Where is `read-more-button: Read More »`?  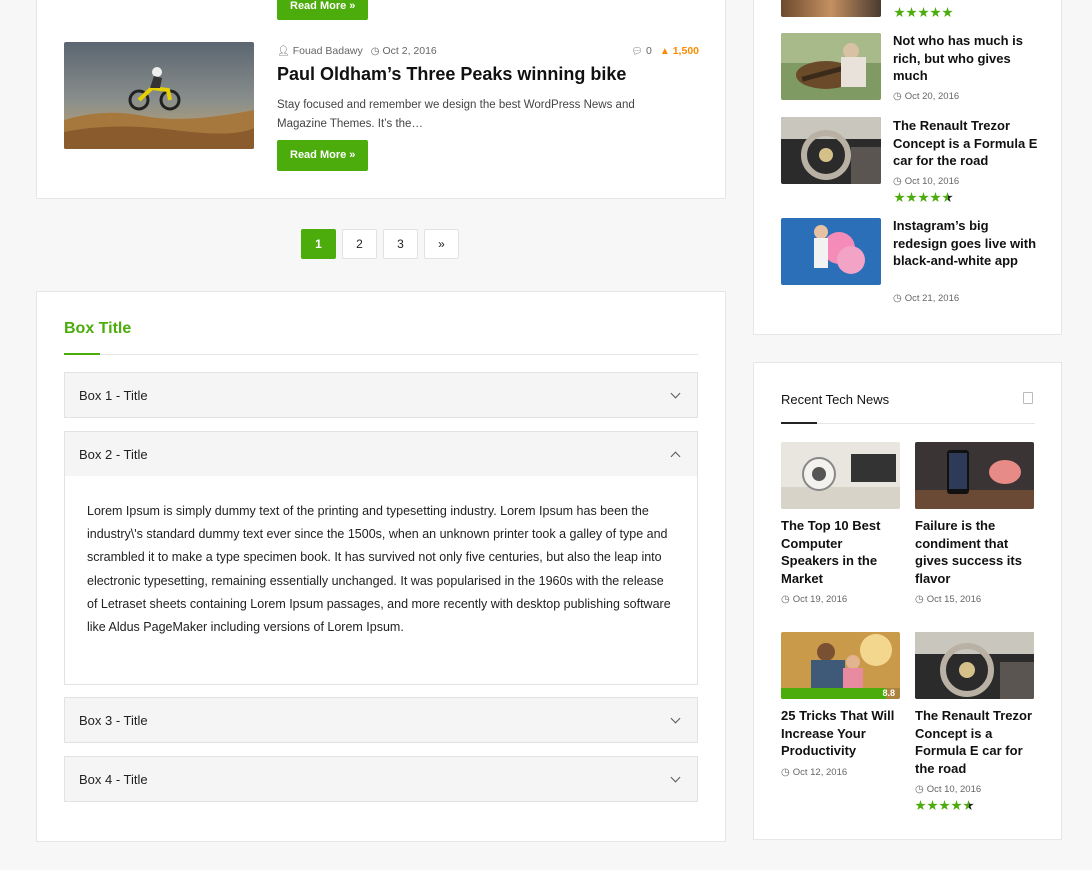
read-more-button: Read More » is located at coordinates (323, 155).